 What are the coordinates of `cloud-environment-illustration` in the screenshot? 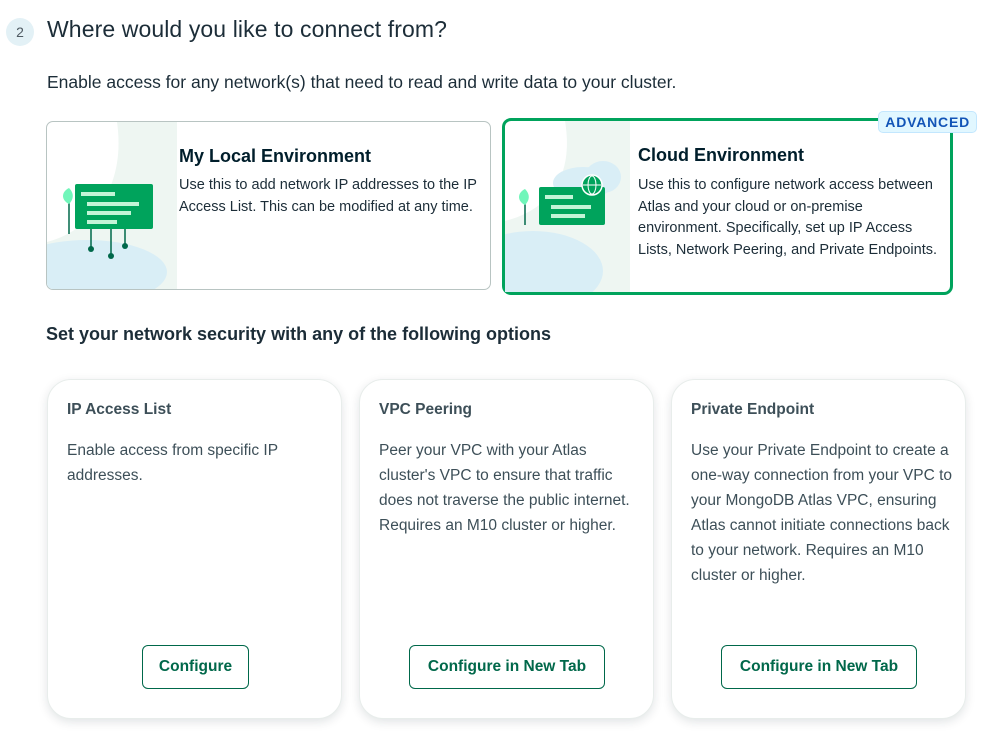 It's located at (567, 206).